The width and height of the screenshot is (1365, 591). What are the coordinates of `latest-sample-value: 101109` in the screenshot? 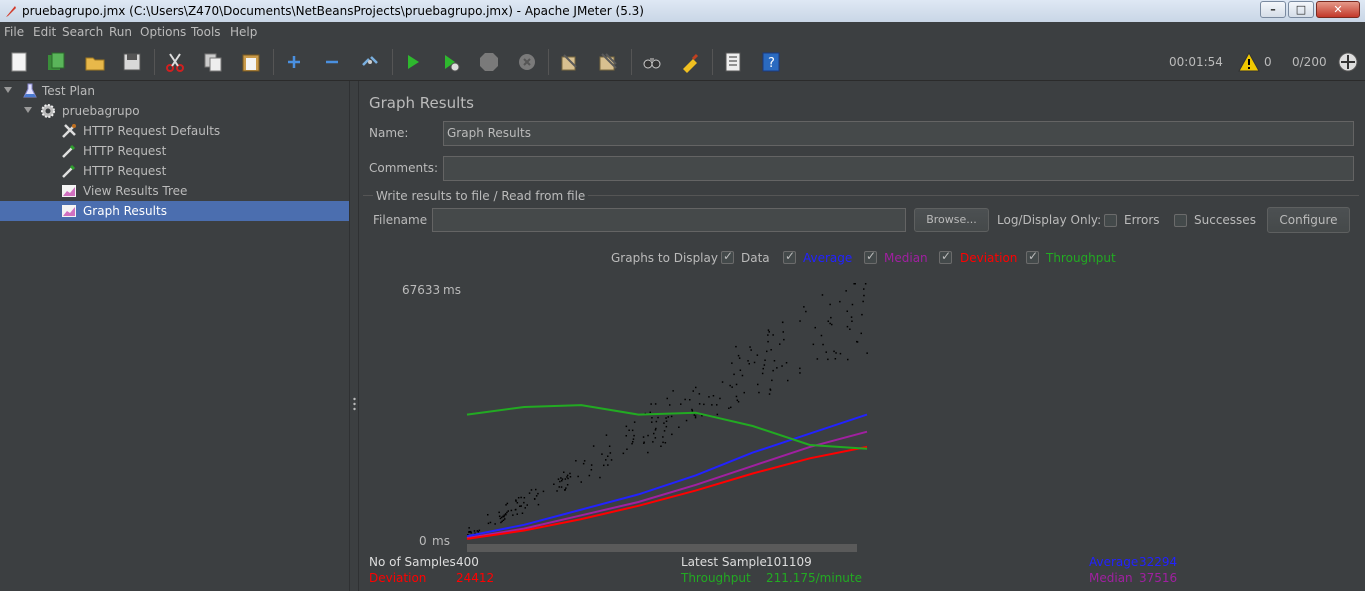 It's located at (789, 562).